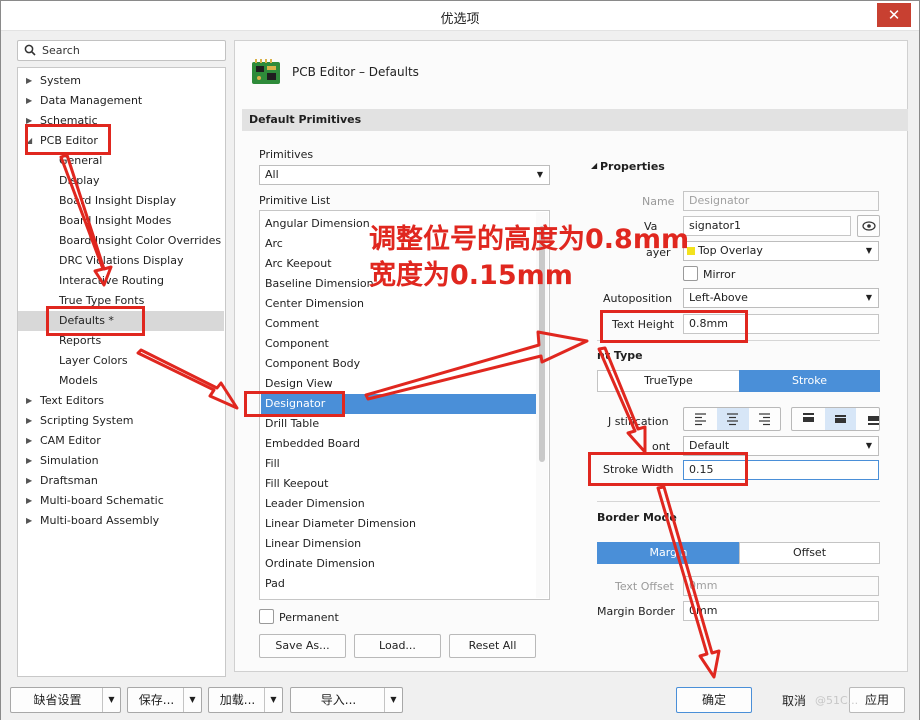 Image resolution: width=920 pixels, height=720 pixels. What do you see at coordinates (95, 321) in the screenshot?
I see `highlight-defaults` at bounding box center [95, 321].